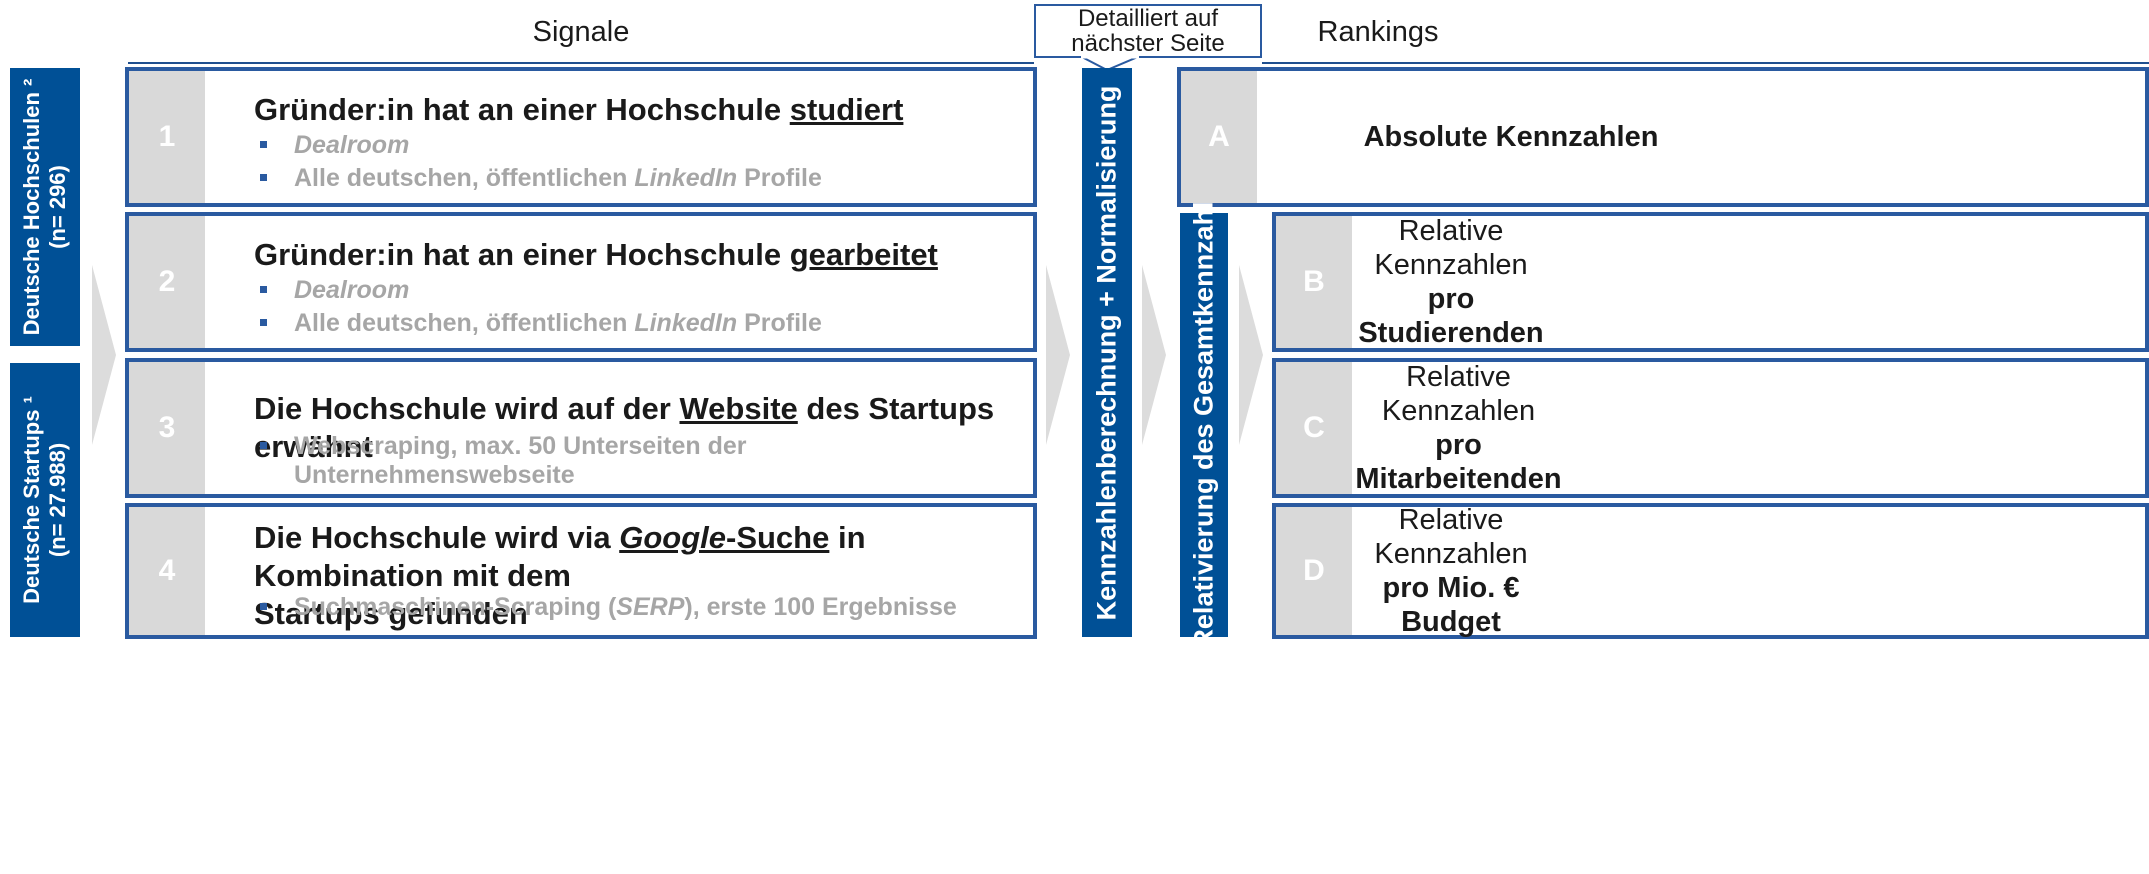 This screenshot has width=2149, height=874. What do you see at coordinates (1451, 248) in the screenshot?
I see `ranking-text-b-line1: Relative Kennzahlen` at bounding box center [1451, 248].